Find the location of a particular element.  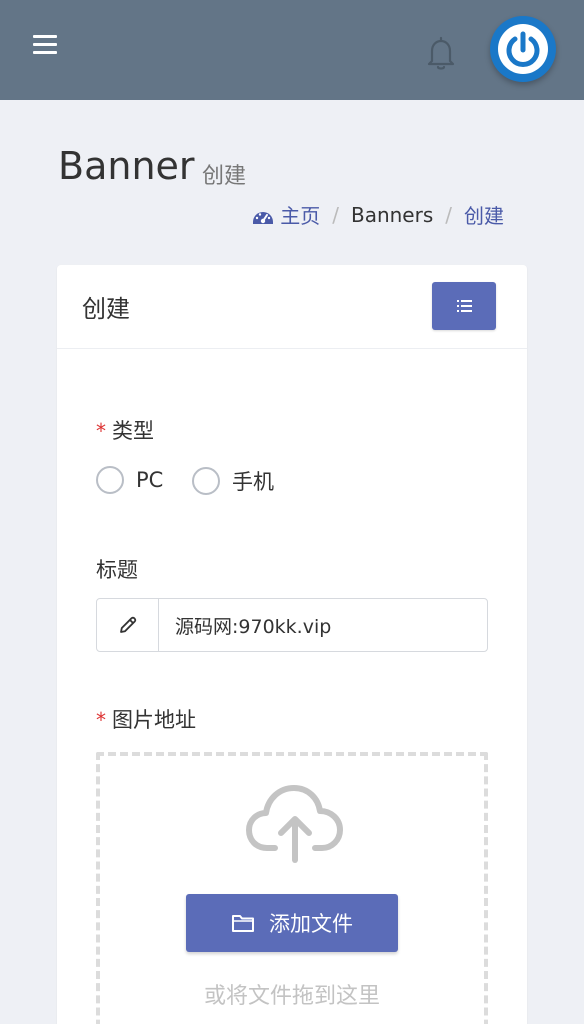

title-input-group is located at coordinates (292, 625).